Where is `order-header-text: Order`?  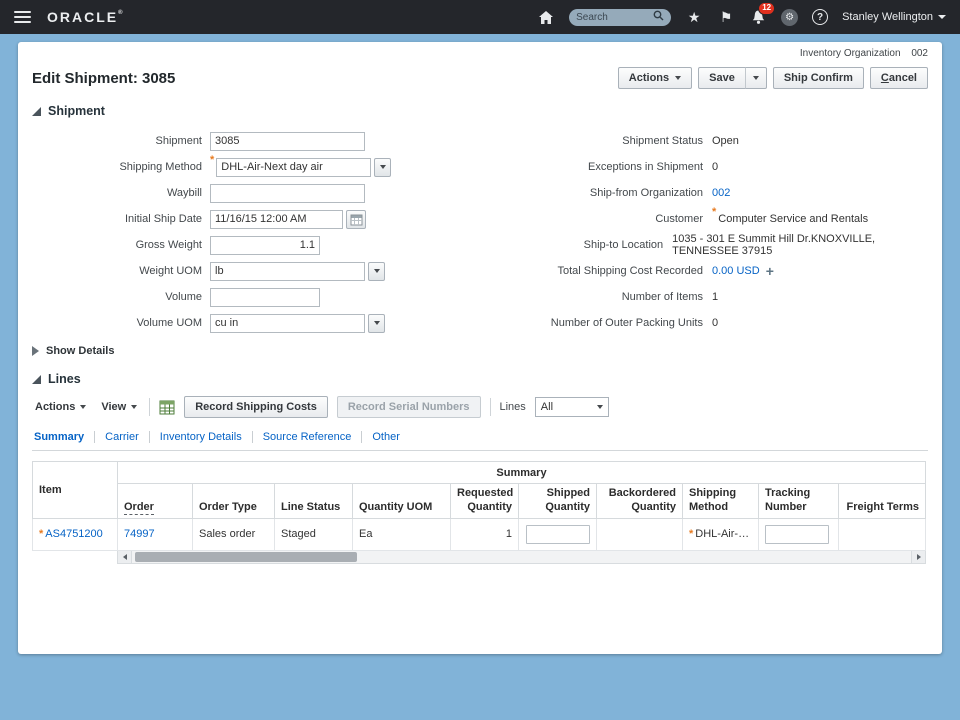 order-header-text: Order is located at coordinates (139, 507).